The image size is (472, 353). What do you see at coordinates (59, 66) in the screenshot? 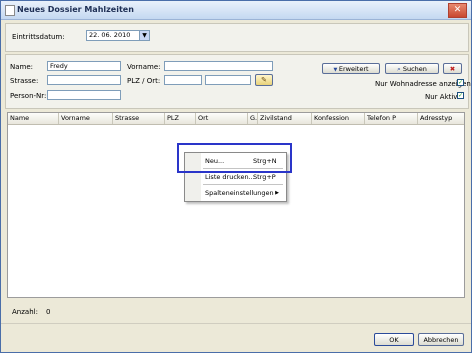
I see `name-value: Fredy` at bounding box center [59, 66].